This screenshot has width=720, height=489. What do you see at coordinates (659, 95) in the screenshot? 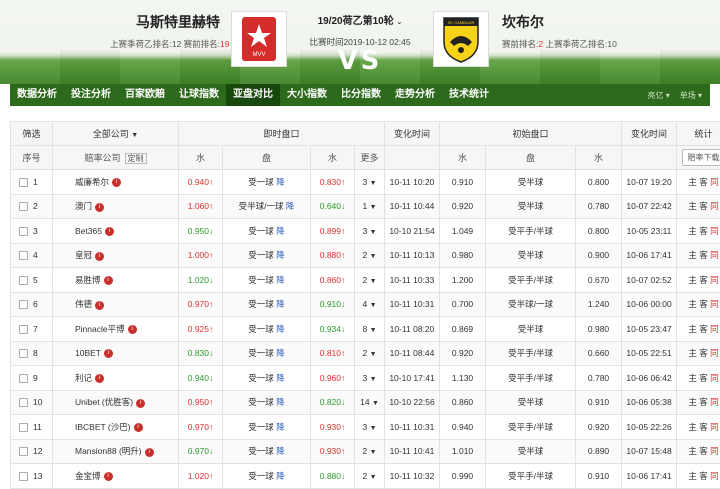
I see `nav-option-1: 亮亿 ▾` at bounding box center [659, 95].